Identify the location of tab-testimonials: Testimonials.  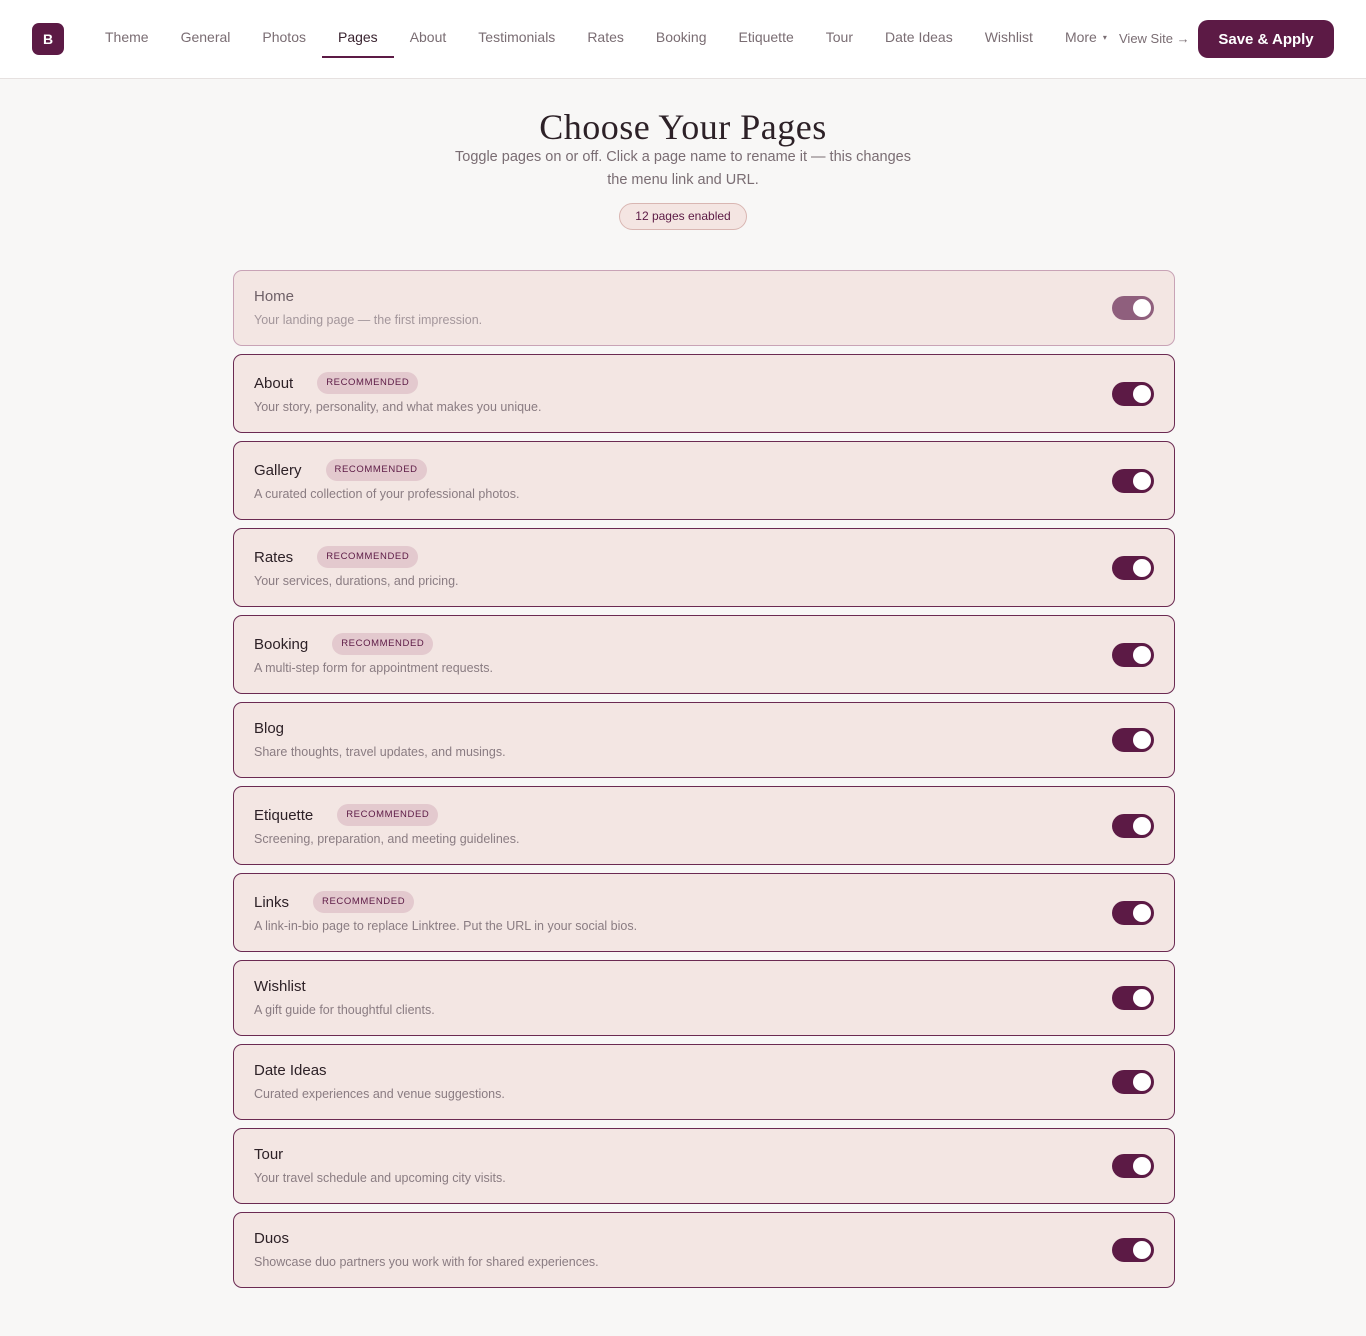
(516, 39).